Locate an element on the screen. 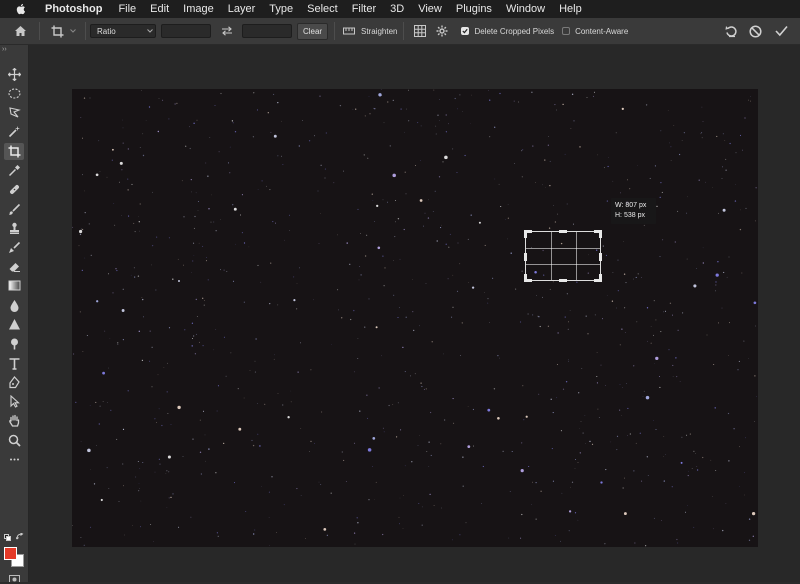 This screenshot has height=584, width=800. pen-icon is located at coordinates (14, 382).